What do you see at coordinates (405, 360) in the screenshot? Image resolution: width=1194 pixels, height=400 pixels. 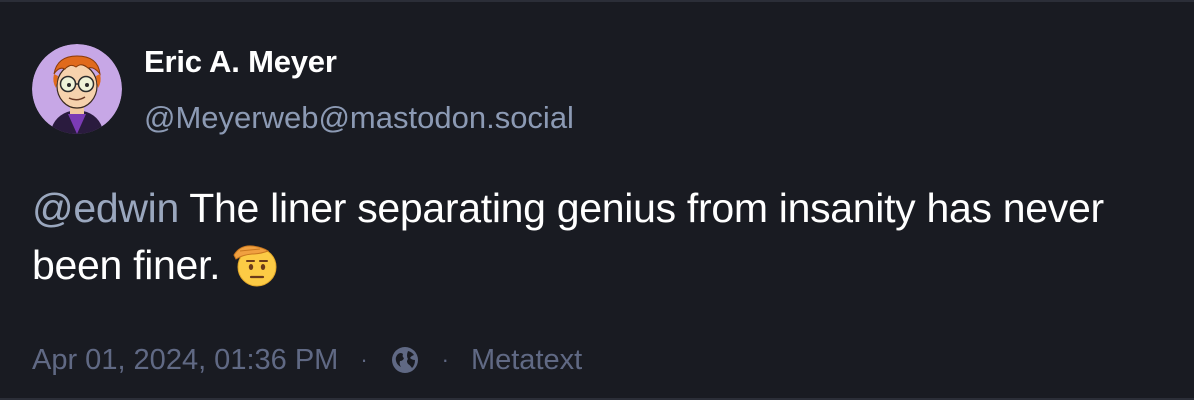 I see `globe-icon` at bounding box center [405, 360].